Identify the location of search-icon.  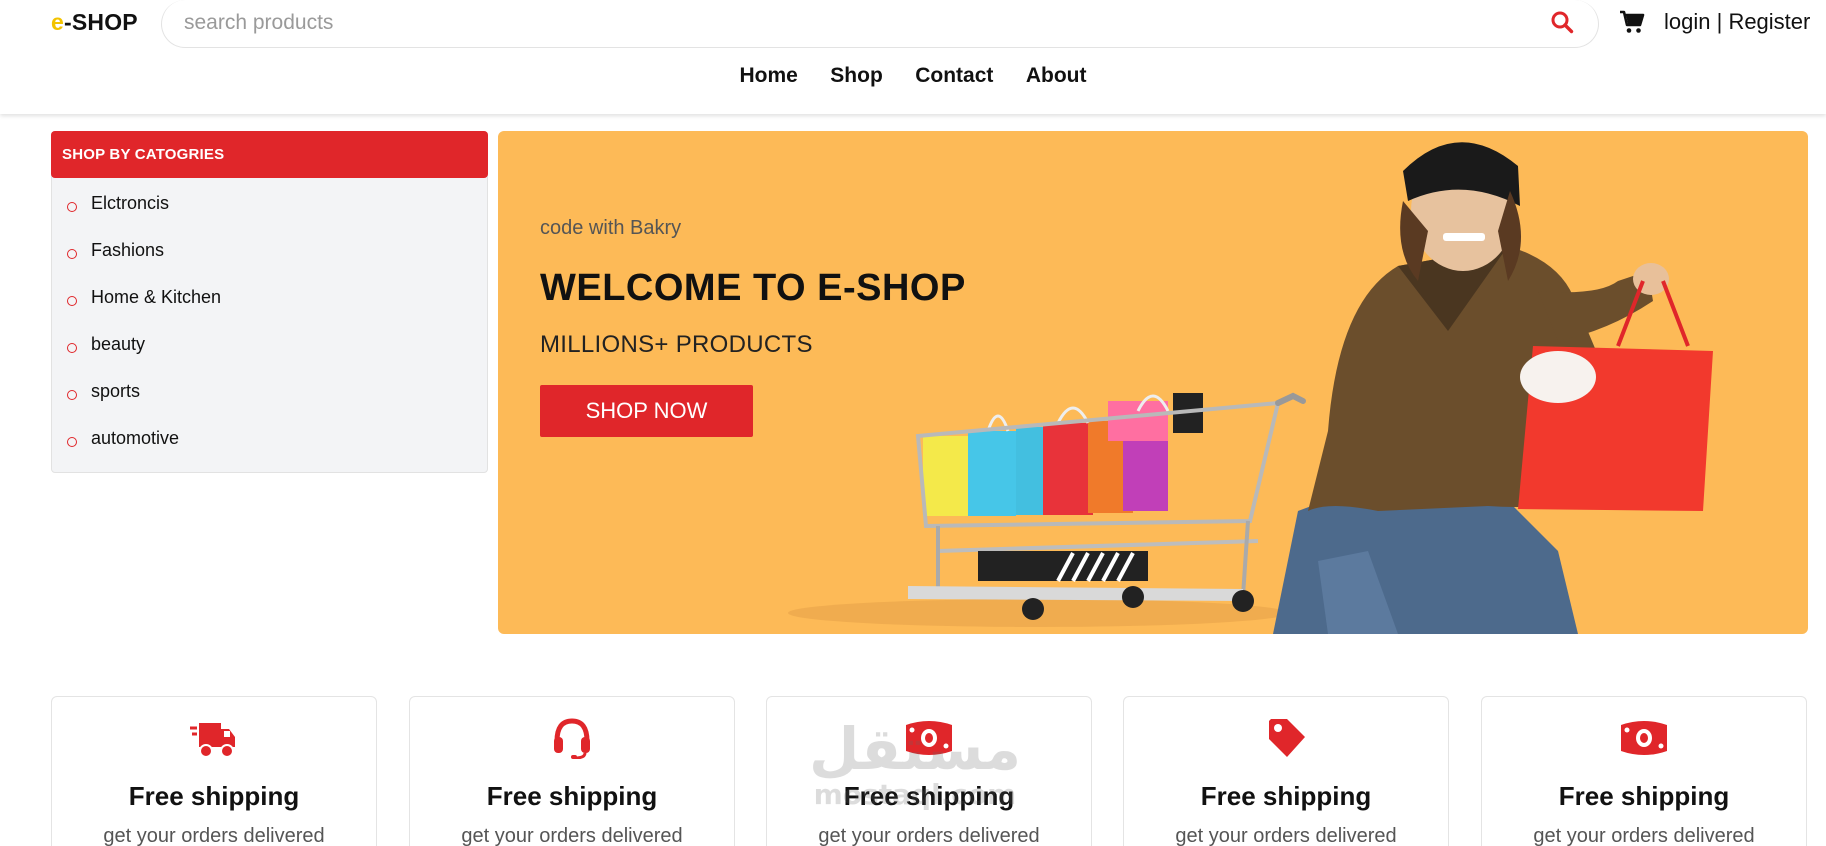
(1562, 22).